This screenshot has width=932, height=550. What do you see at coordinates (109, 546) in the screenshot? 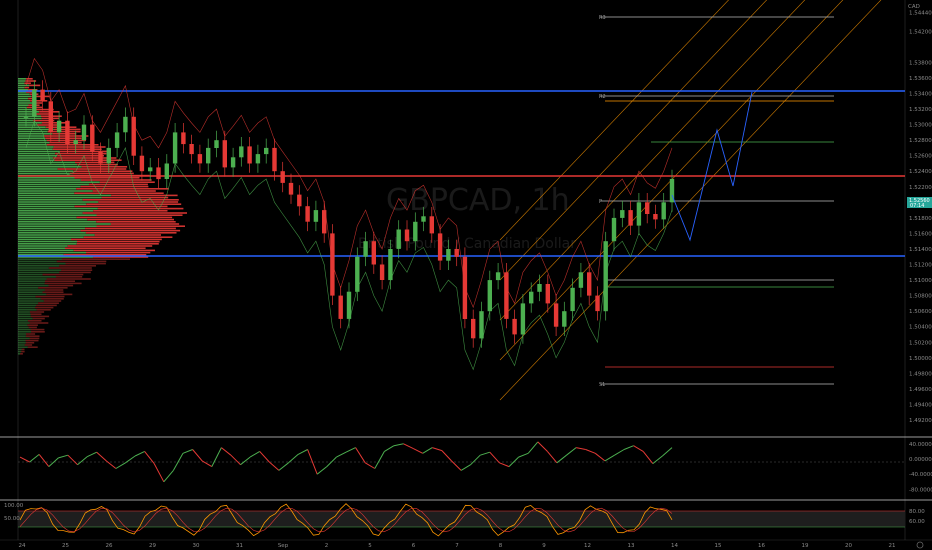
I see `time-tick-label: 26` at bounding box center [109, 546].